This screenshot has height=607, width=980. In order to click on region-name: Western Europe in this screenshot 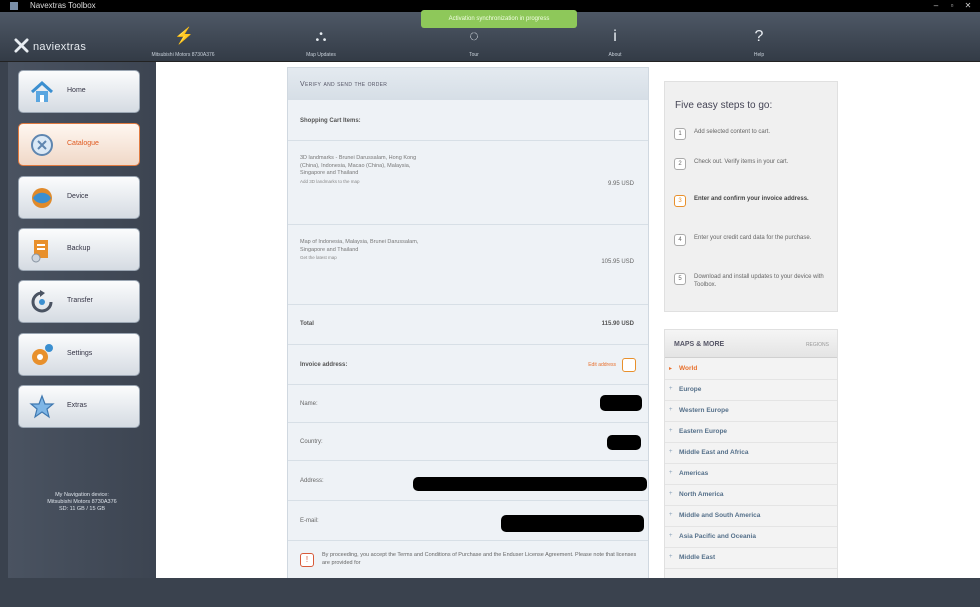, I will do `click(704, 410)`.